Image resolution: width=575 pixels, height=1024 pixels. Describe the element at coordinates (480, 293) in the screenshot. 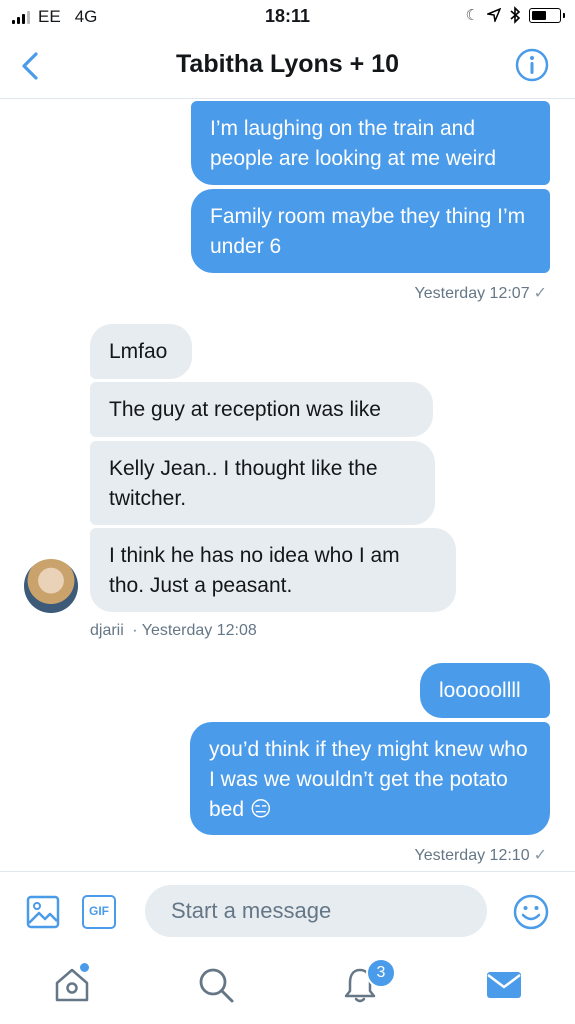

I see `message-timestamp: Yesterday 12:07 ✓` at that location.